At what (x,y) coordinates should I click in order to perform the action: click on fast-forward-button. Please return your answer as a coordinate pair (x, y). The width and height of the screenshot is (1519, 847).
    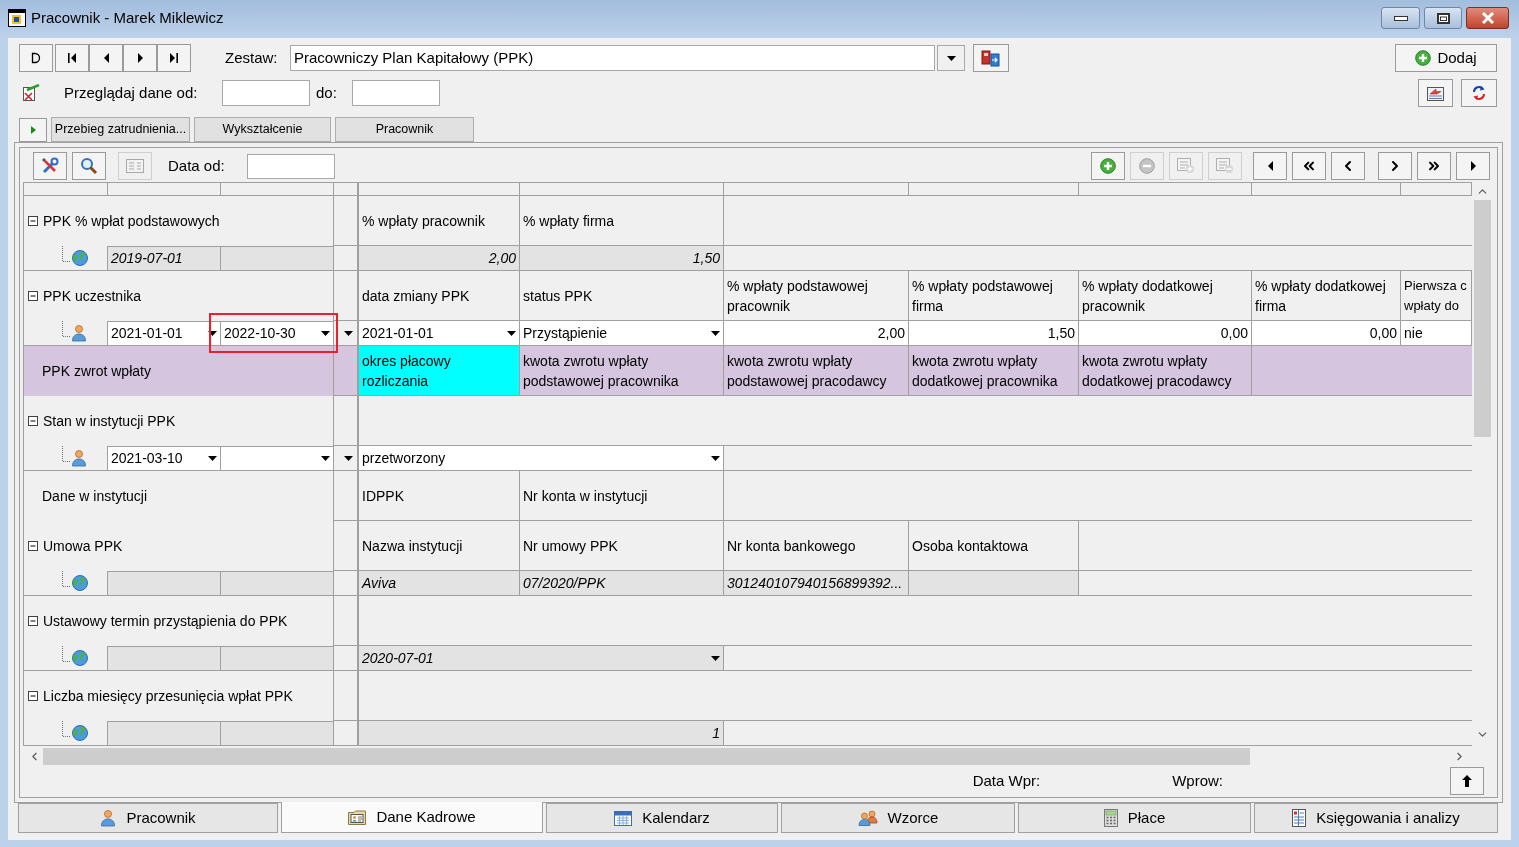
    Looking at the image, I should click on (1434, 166).